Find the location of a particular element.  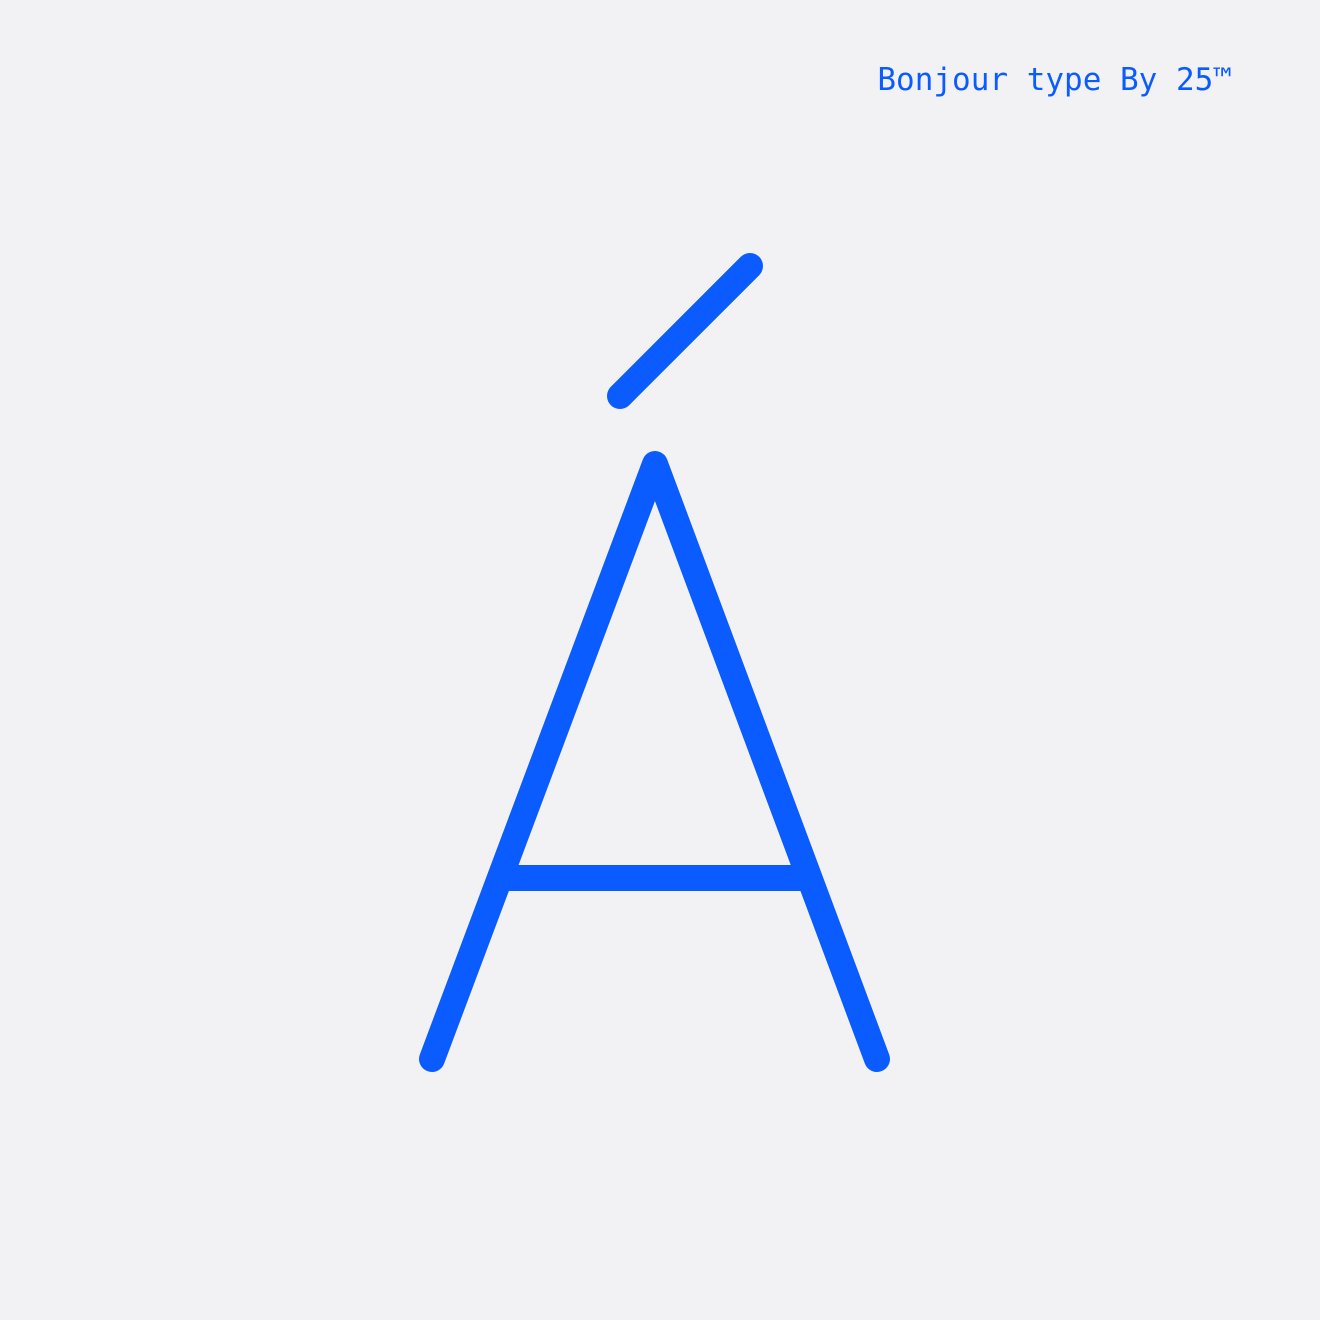

acute-accent-stroke is located at coordinates (685, 331).